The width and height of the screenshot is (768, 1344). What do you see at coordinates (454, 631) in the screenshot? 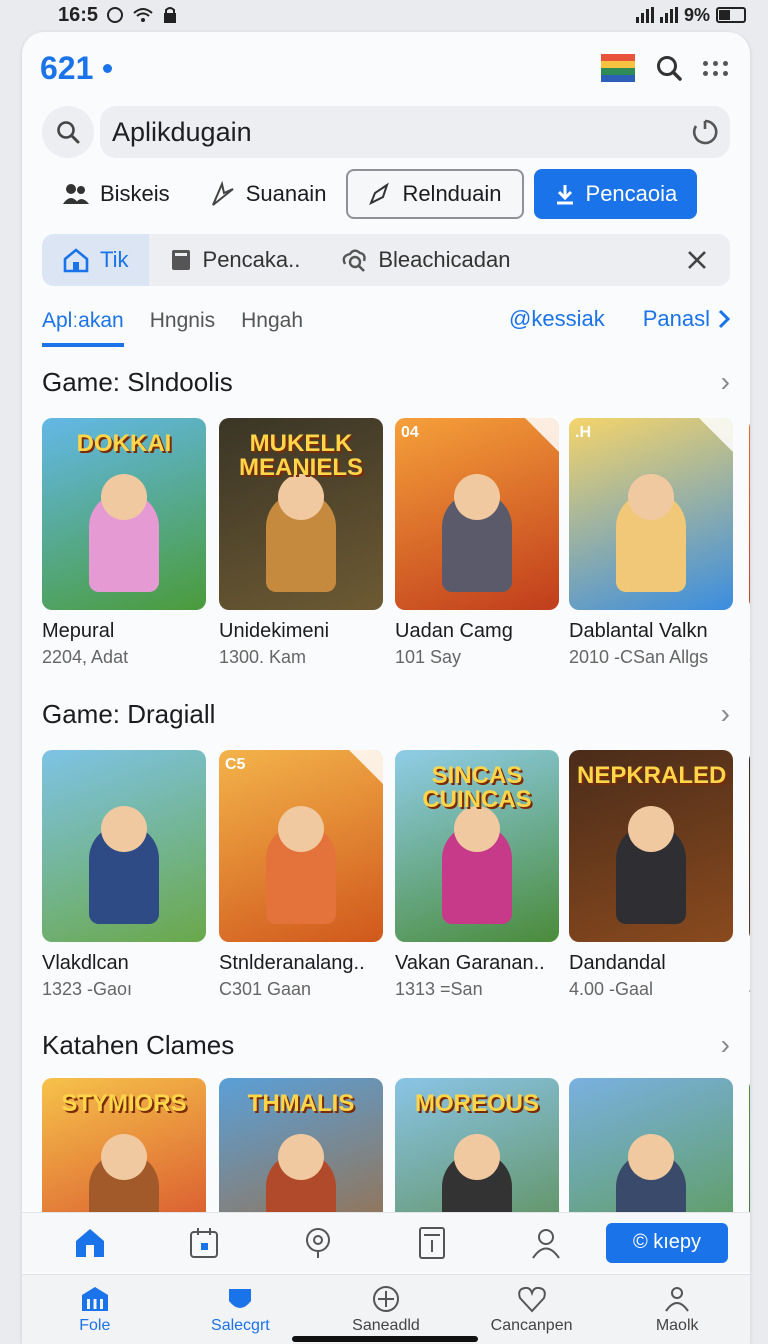
I see `game-title: Uadan Camg` at bounding box center [454, 631].